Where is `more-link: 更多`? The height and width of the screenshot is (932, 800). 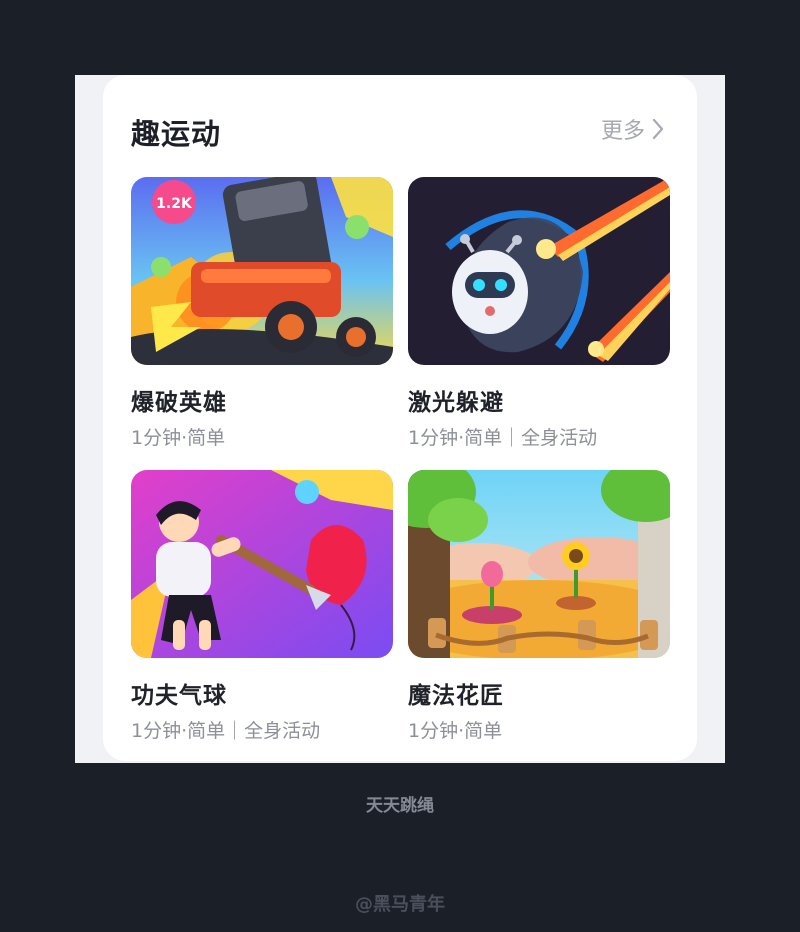 more-link: 更多 is located at coordinates (633, 129).